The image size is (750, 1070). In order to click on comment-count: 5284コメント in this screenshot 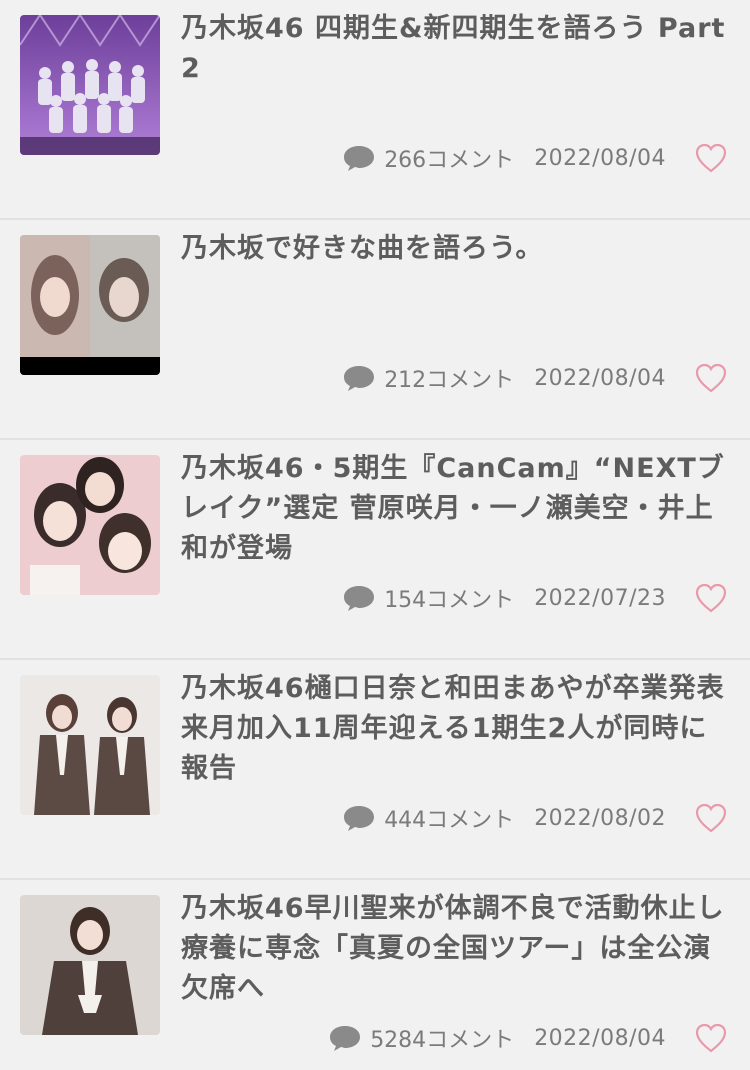, I will do `click(442, 1040)`.